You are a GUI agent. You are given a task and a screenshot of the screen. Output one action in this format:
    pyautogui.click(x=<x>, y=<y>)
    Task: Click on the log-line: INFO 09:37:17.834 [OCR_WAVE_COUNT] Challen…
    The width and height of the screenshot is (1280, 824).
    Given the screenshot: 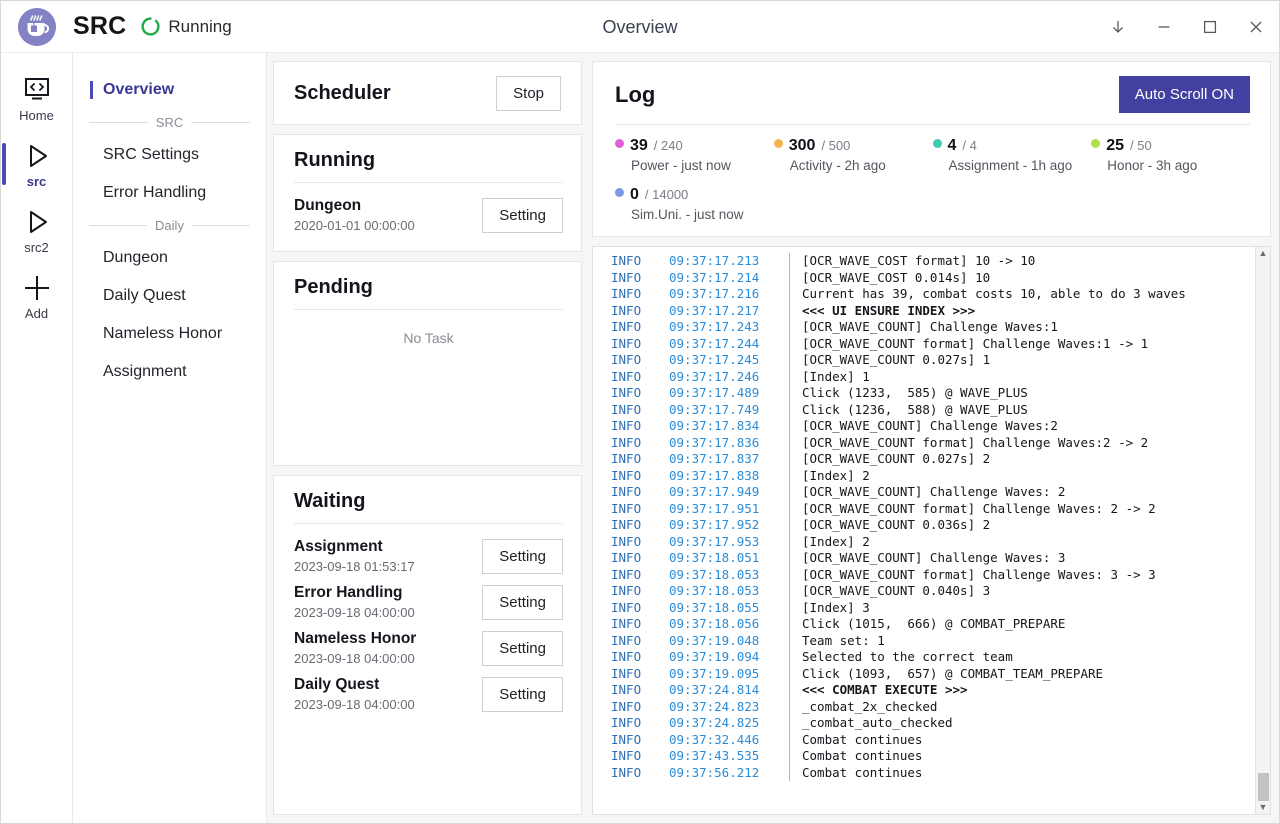 What is the action you would take?
    pyautogui.click(x=924, y=426)
    